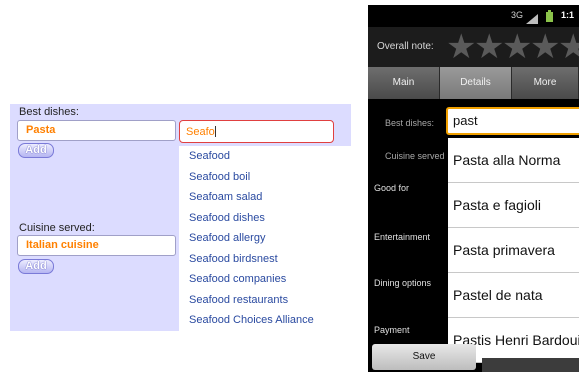  What do you see at coordinates (256, 131) in the screenshot?
I see `dish-search-input: Seafo` at bounding box center [256, 131].